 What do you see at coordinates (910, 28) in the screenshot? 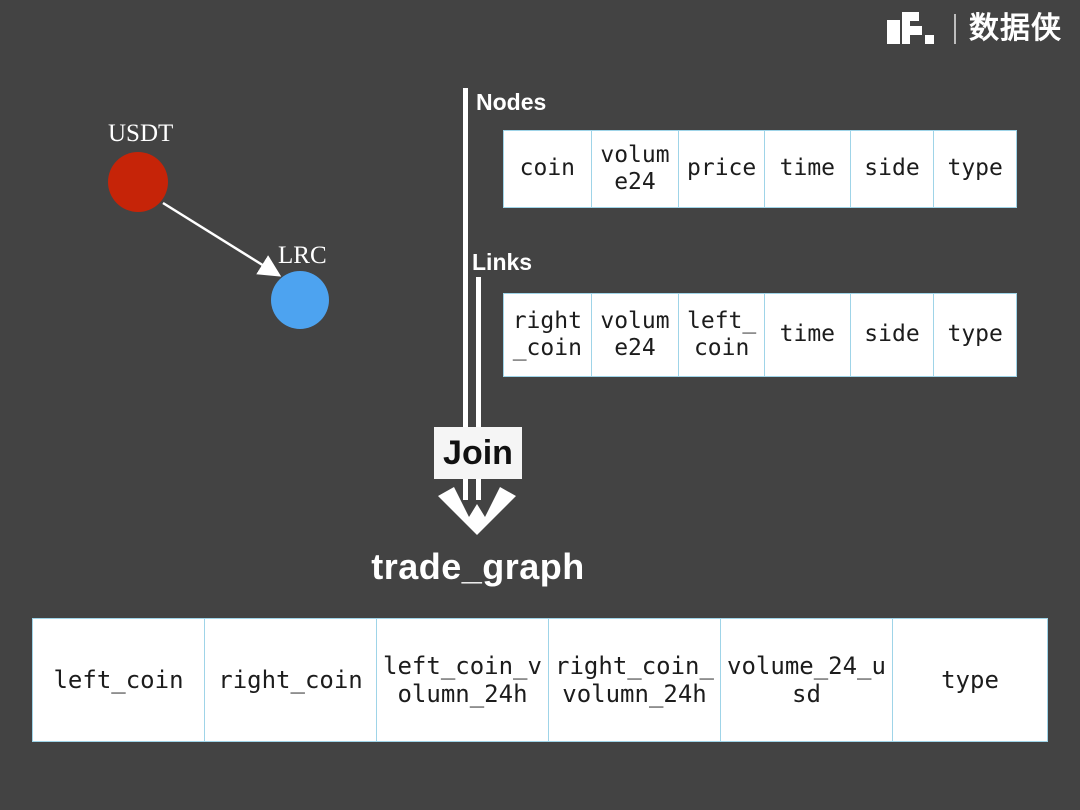
I see `dt-logo-icon` at bounding box center [910, 28].